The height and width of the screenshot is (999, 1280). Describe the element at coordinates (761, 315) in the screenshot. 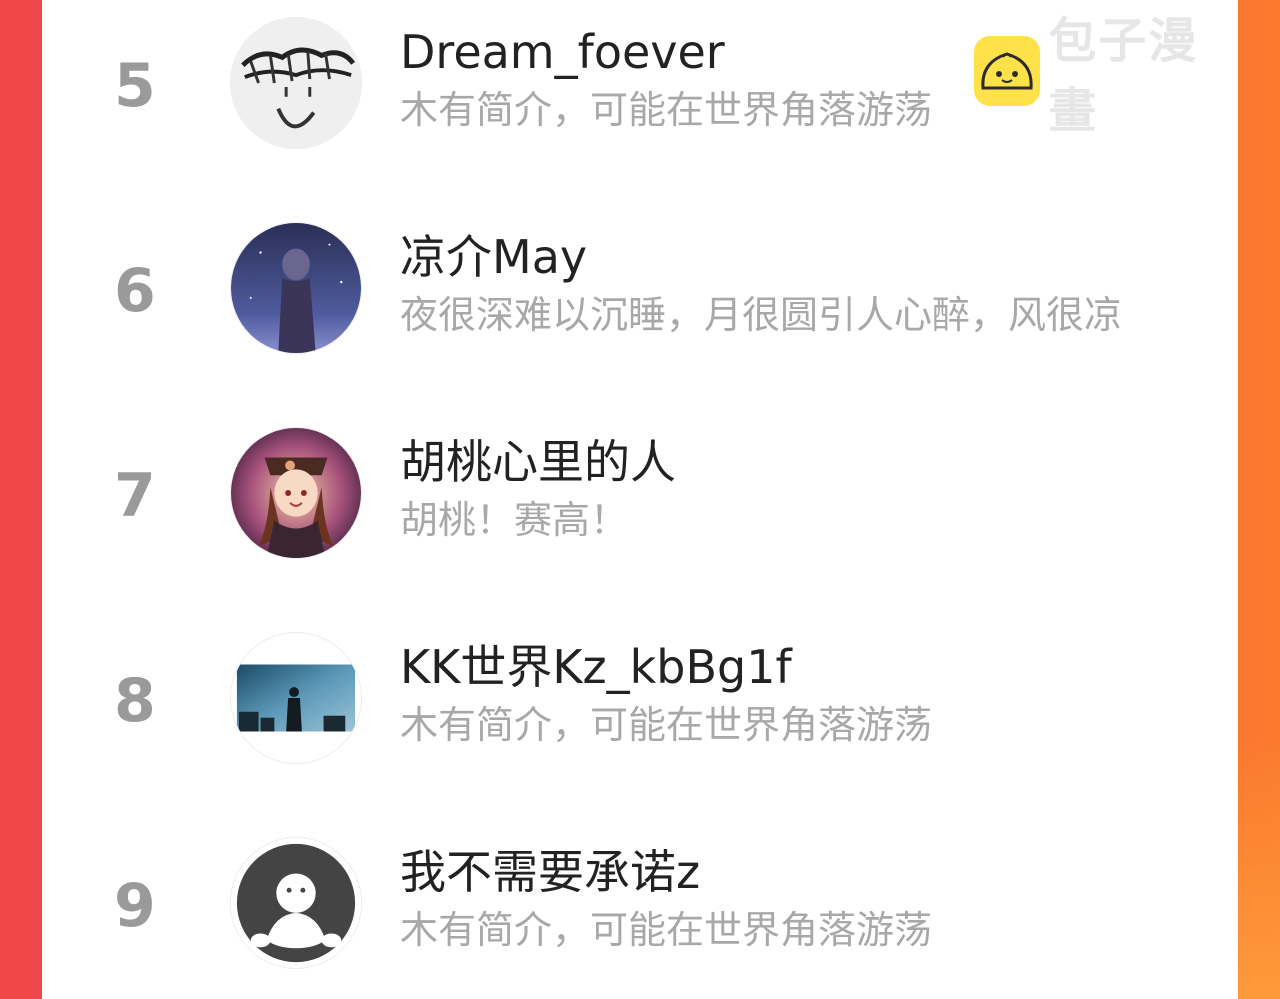

I see `user-bio: 夜很深难以沉睡，月很圆引人心醉，风很凉` at that location.